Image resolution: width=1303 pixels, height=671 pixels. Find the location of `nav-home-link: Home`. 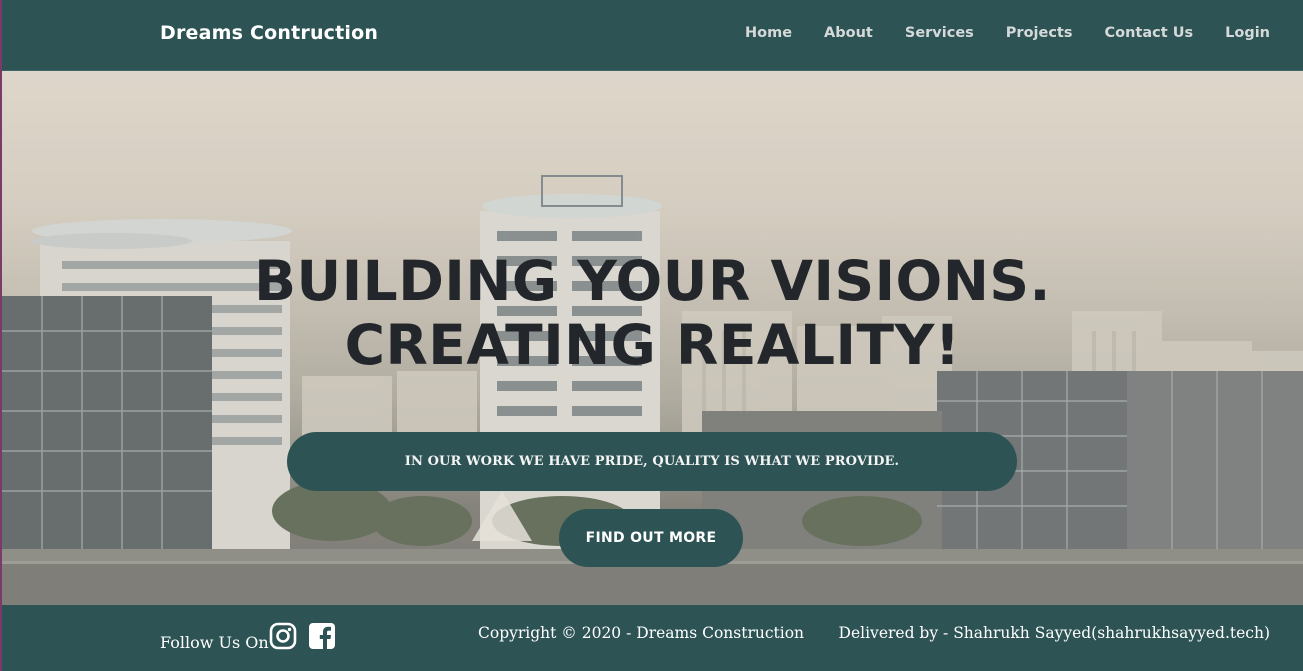

nav-home-link: Home is located at coordinates (768, 33).